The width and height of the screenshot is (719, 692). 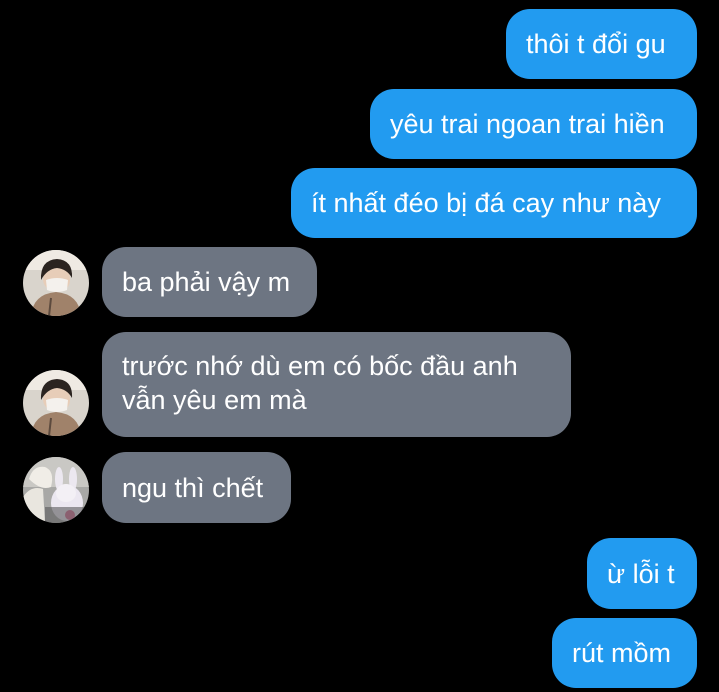 I want to click on outgoing-message-bubble: thôi t đổi gu, so click(x=601, y=44).